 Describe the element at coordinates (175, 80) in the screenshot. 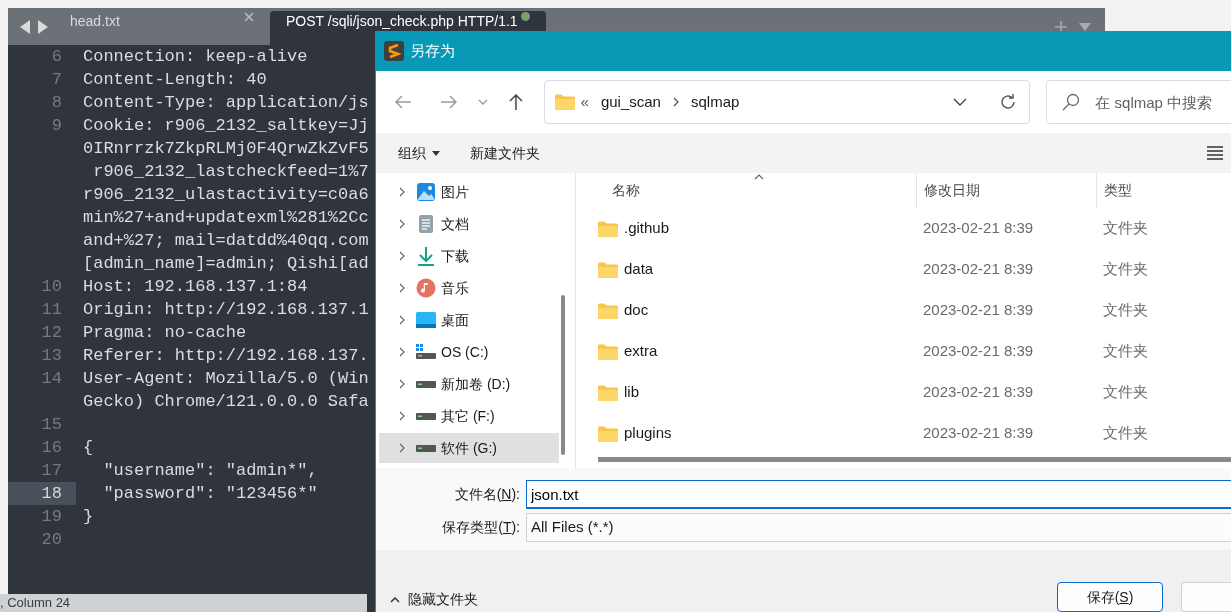

I see `code-line: Content-Length: 40` at that location.